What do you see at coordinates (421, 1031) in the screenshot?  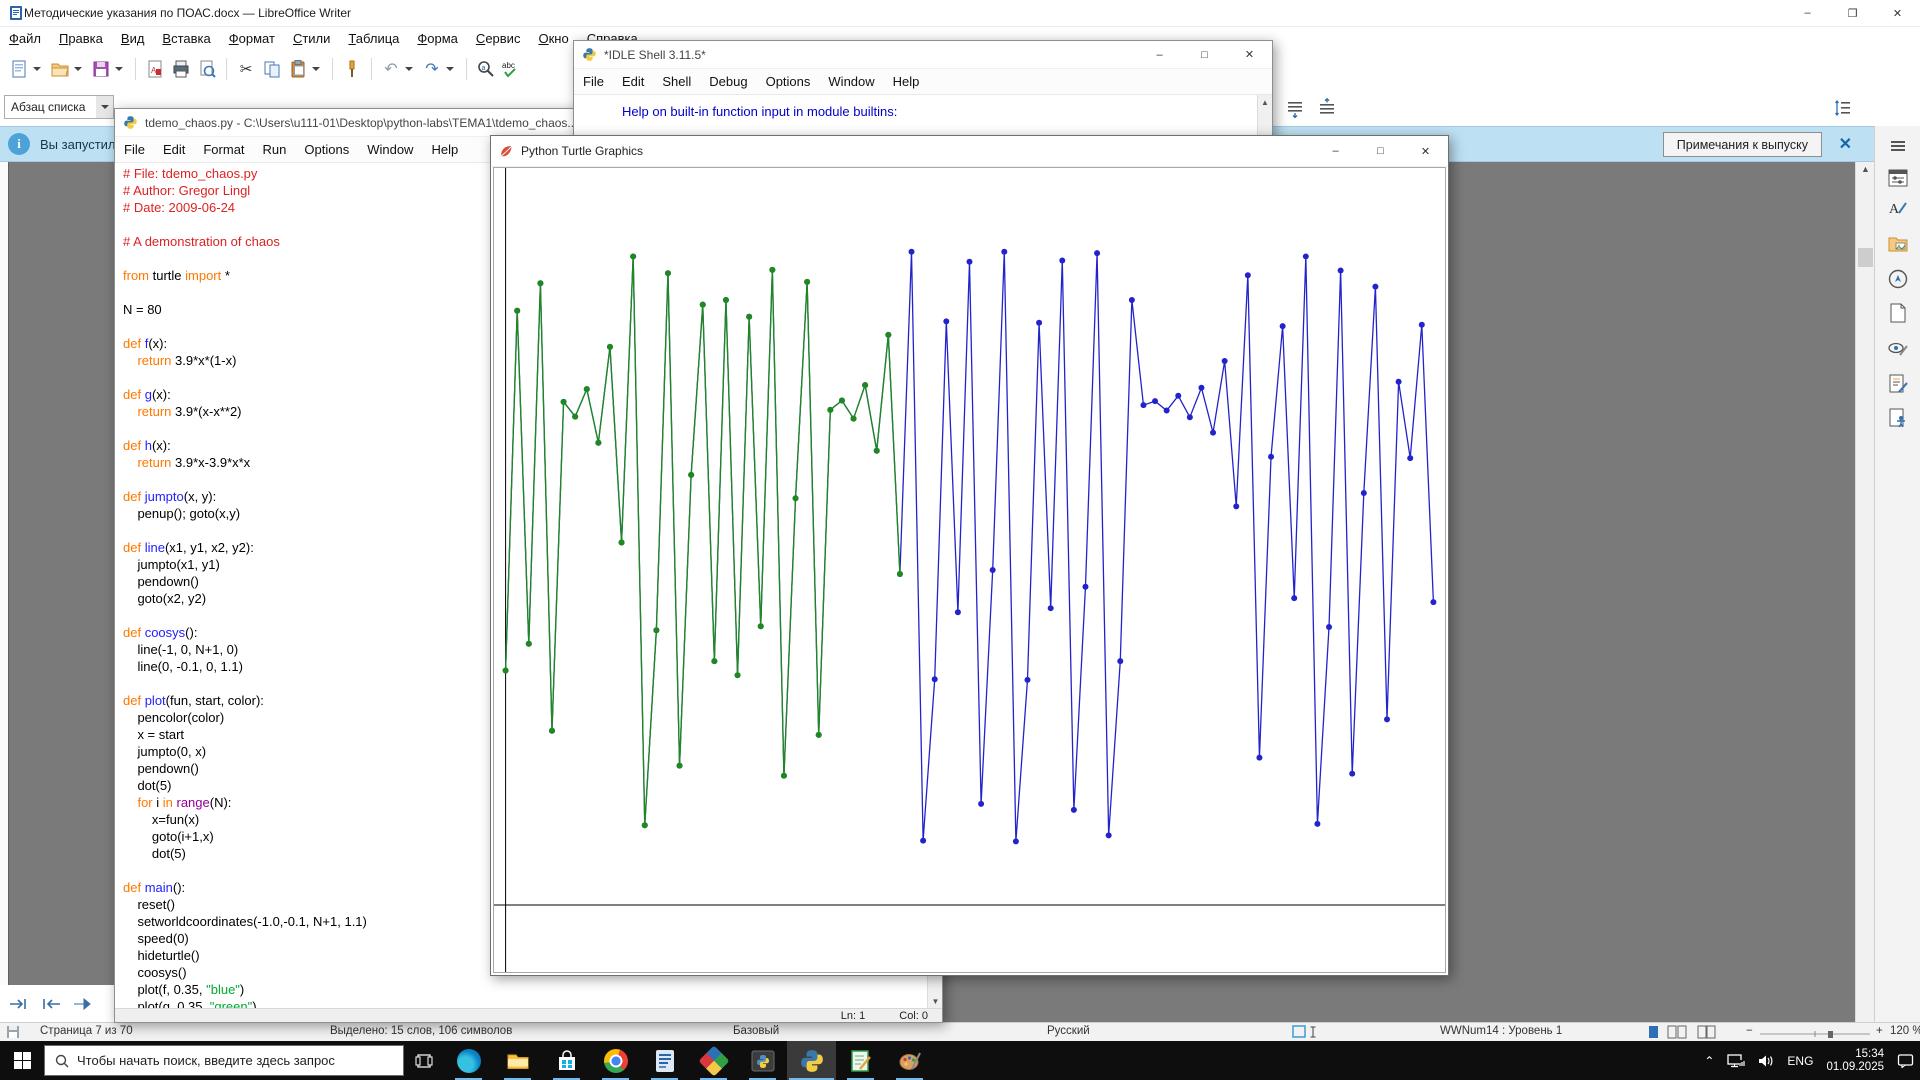 I see `selection-status: Выделено: 15 слов, 106 символов` at bounding box center [421, 1031].